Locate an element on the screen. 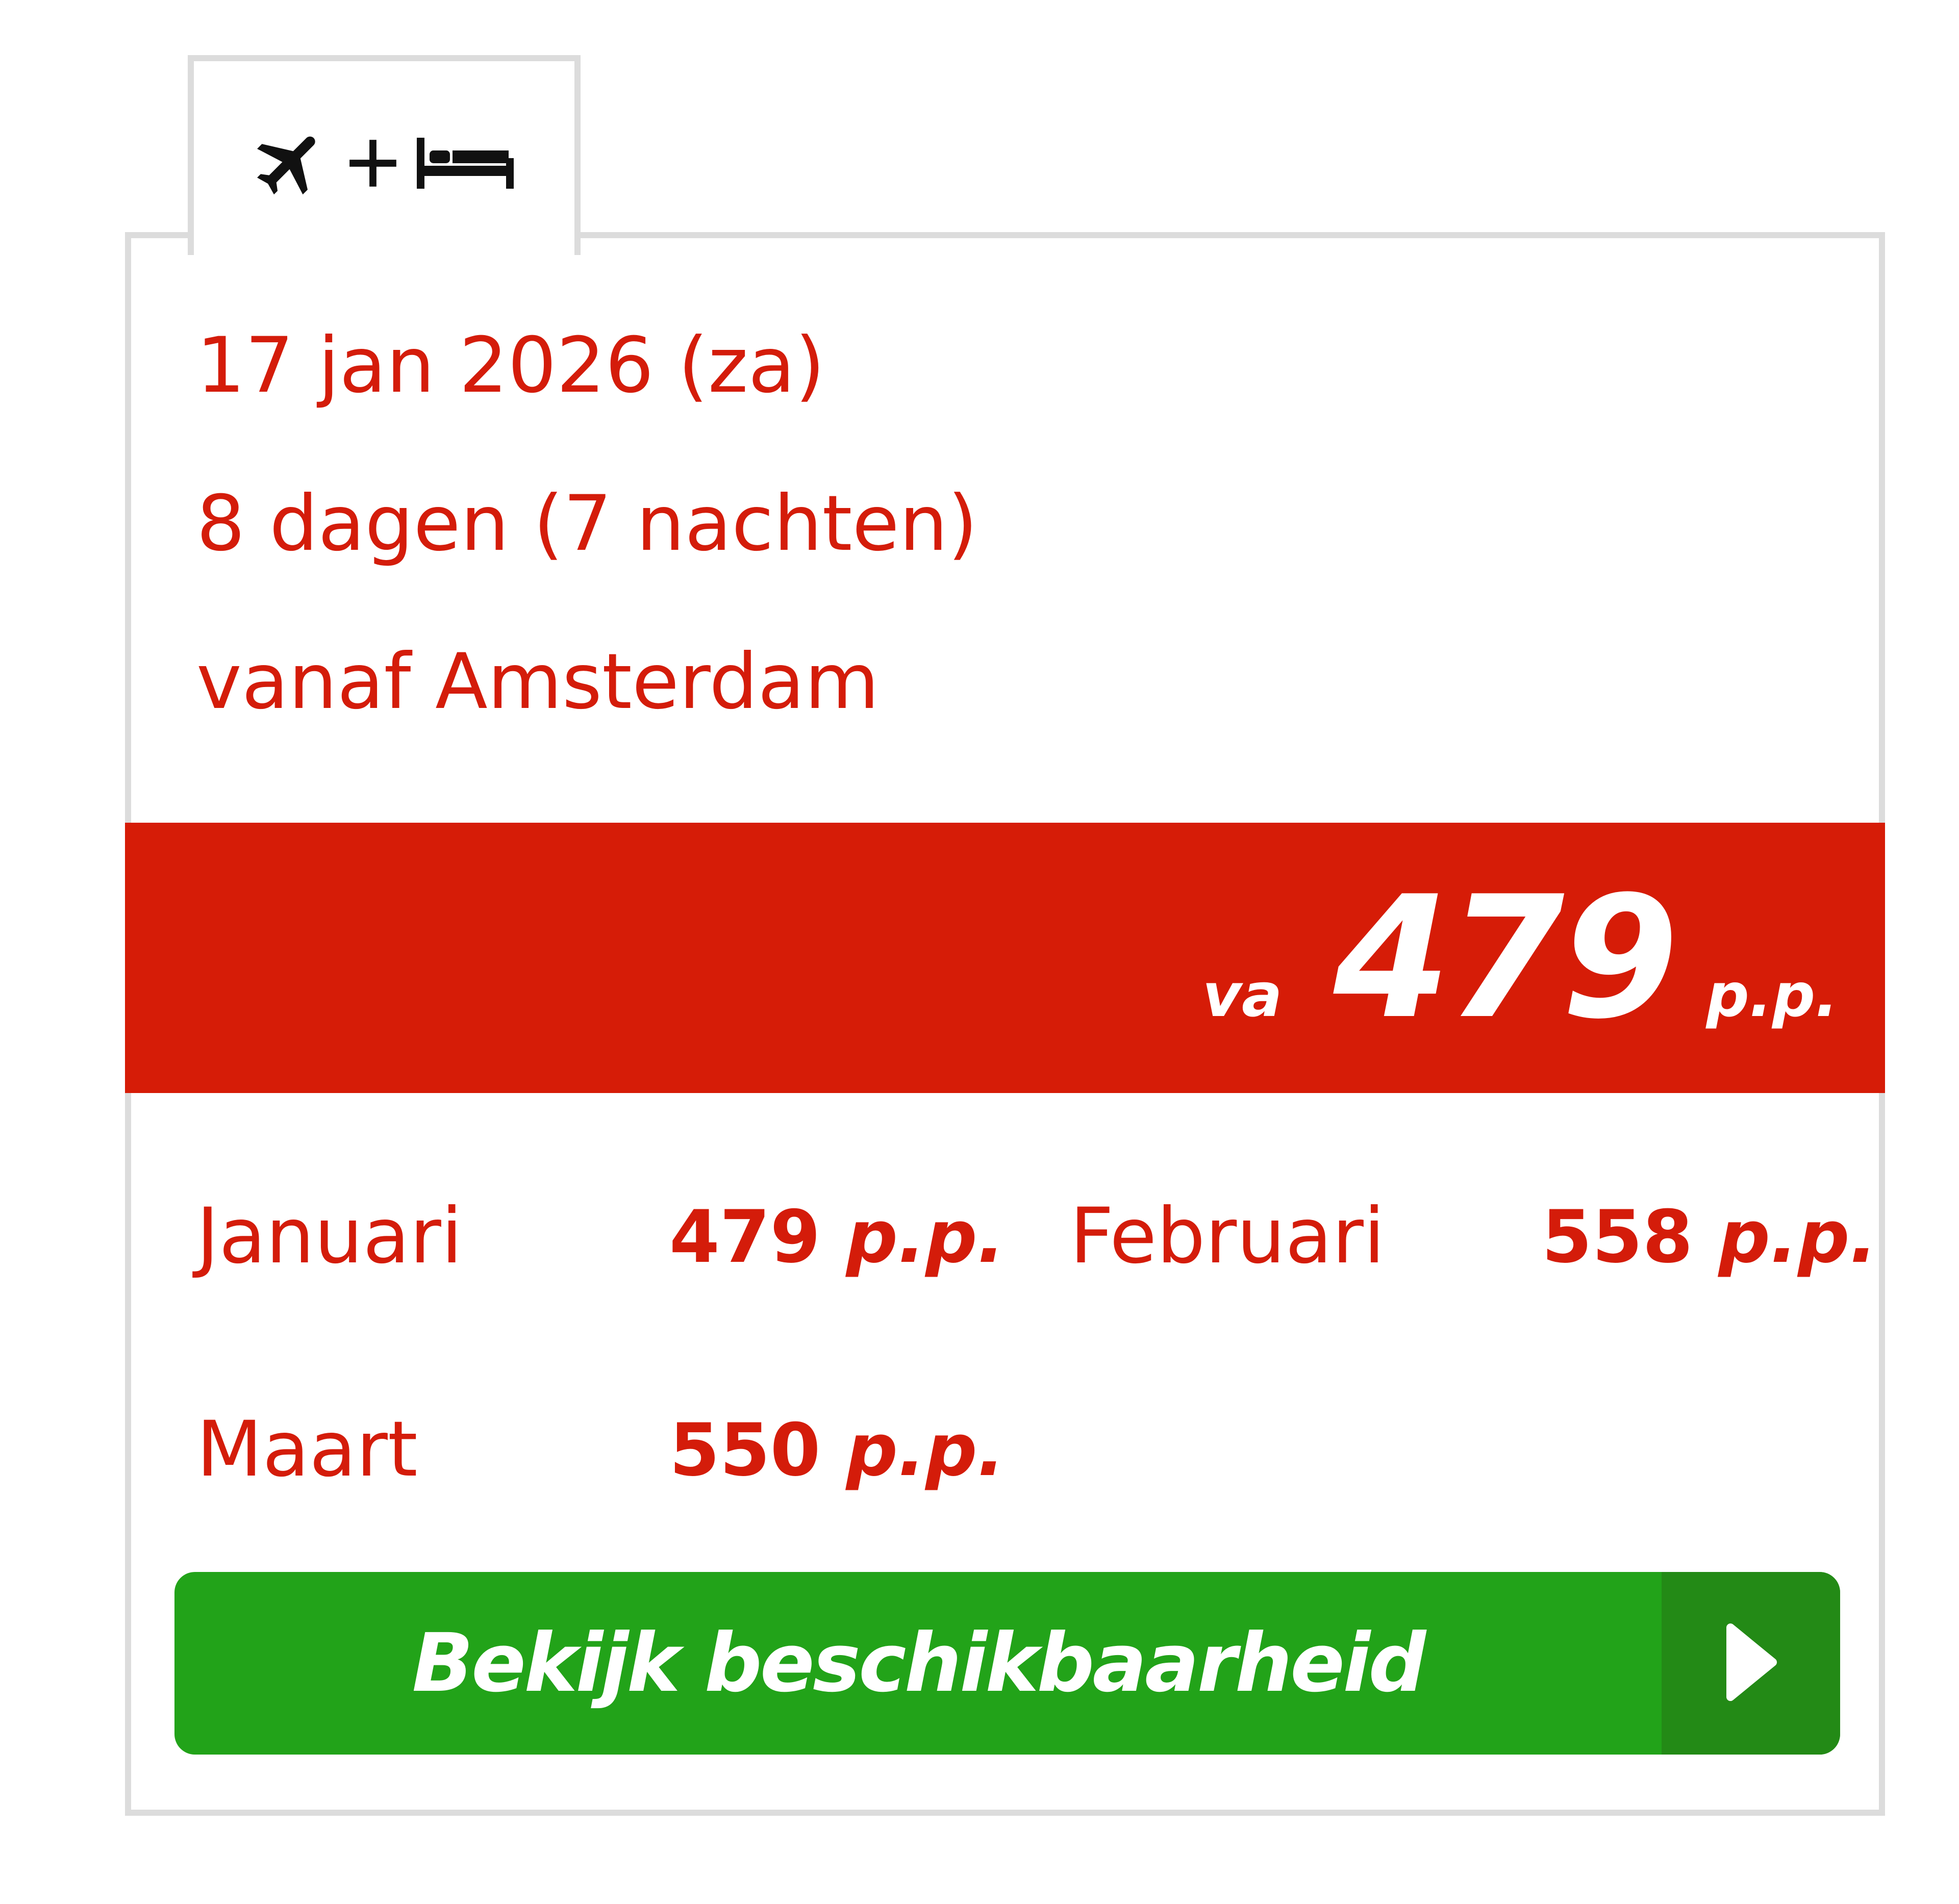 The image size is (1959, 1904). airplane-icon is located at coordinates (291, 163).